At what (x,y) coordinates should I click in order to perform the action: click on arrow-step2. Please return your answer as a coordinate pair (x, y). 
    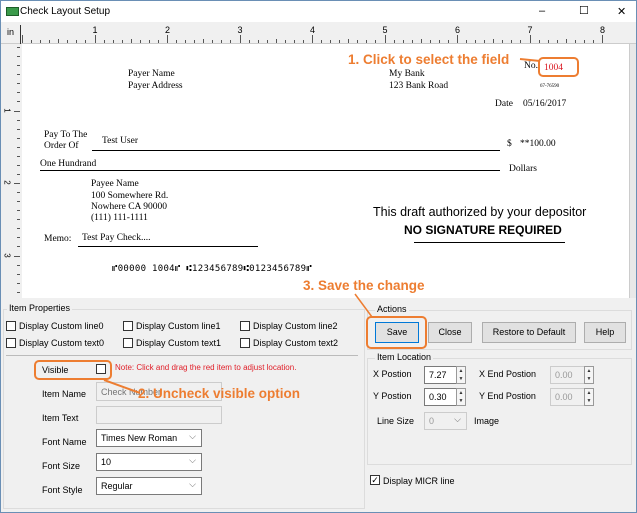
    Looking at the image, I should click on (122, 386).